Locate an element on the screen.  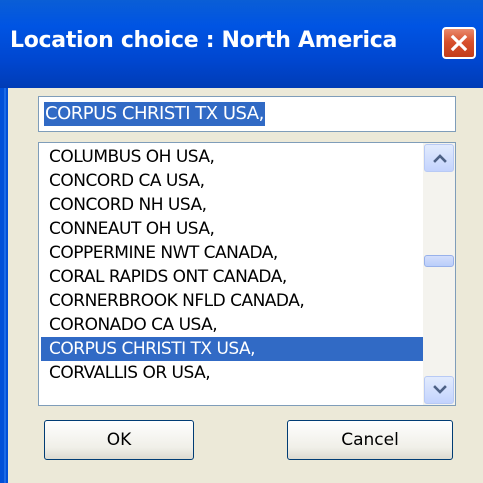
ok-button: OK is located at coordinates (119, 440).